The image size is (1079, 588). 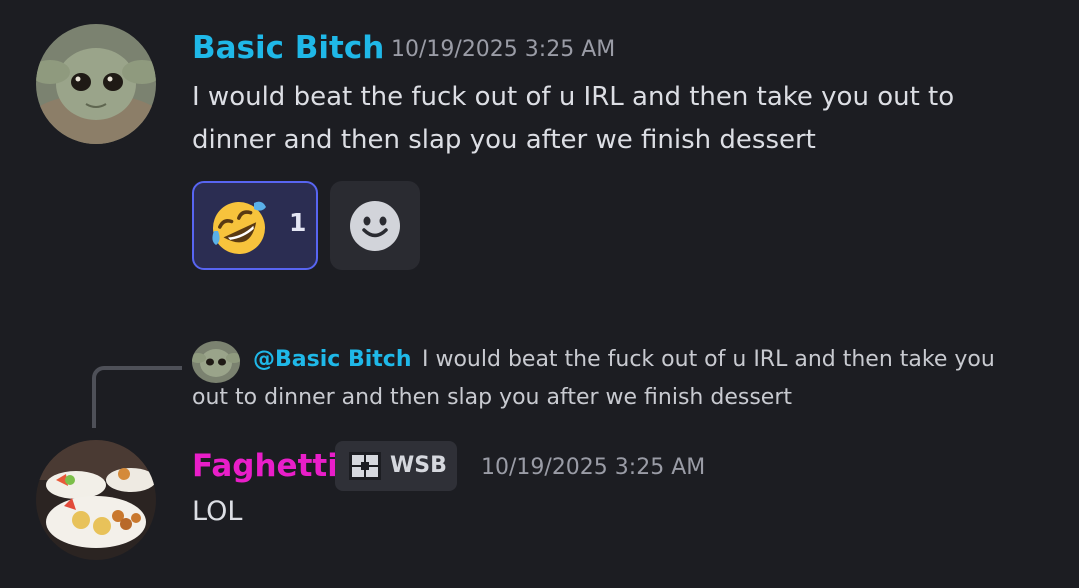 What do you see at coordinates (332, 359) in the screenshot?
I see `reply-mention: @Basic Bitch` at bounding box center [332, 359].